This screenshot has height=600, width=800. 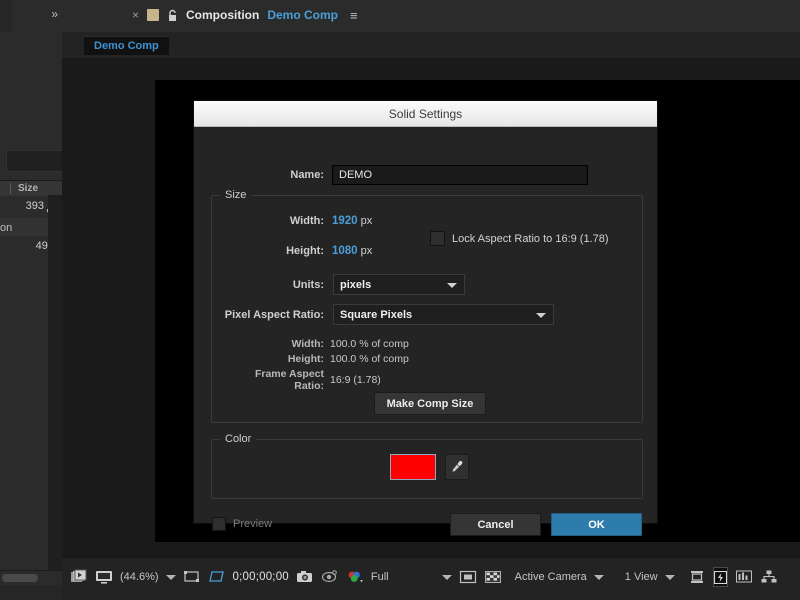 I want to click on sidebar-top-edge, so click(x=6, y=16).